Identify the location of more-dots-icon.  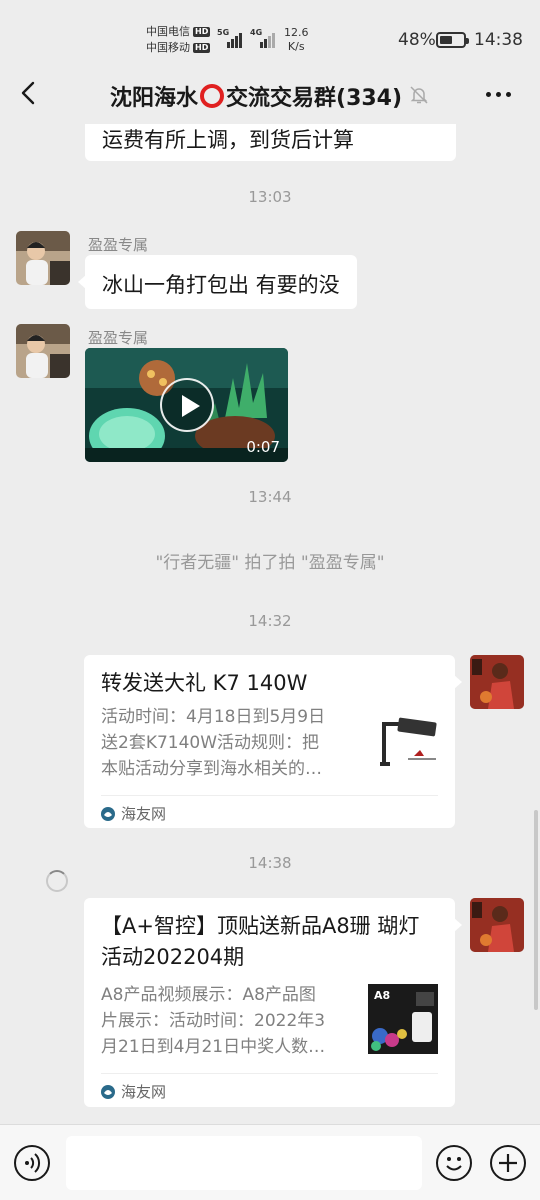
(488, 94).